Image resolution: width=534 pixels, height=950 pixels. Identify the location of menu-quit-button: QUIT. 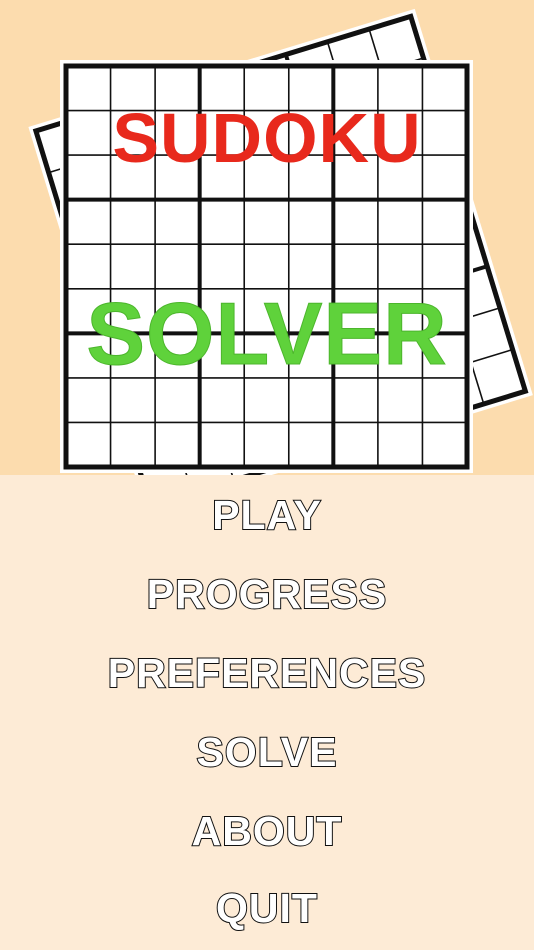
(267, 908).